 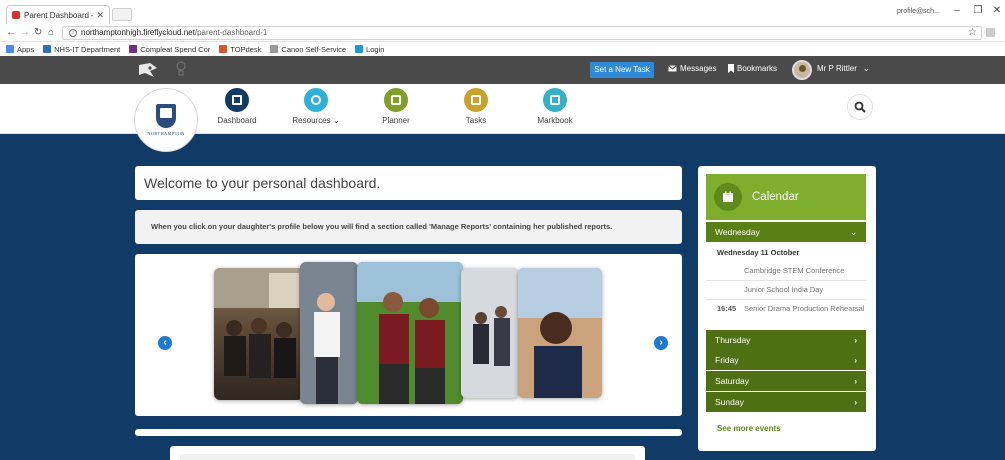 I want to click on forward-icon: →, so click(x=25, y=32).